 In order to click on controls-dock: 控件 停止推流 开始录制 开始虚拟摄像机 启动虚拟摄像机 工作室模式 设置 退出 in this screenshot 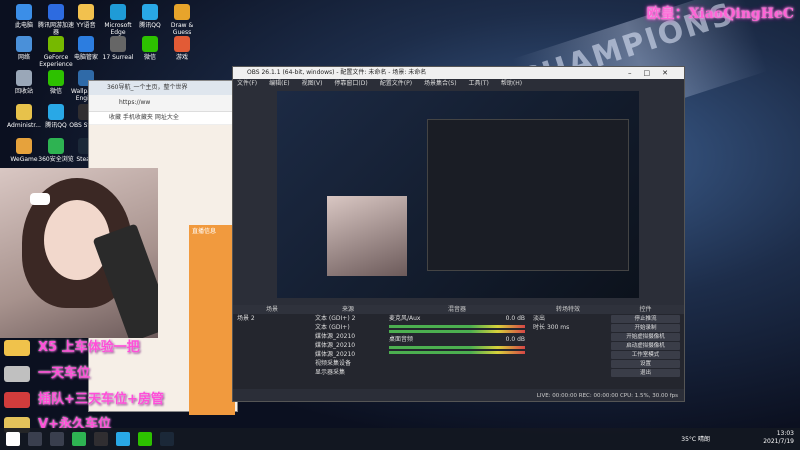, I will do `click(645, 347)`.